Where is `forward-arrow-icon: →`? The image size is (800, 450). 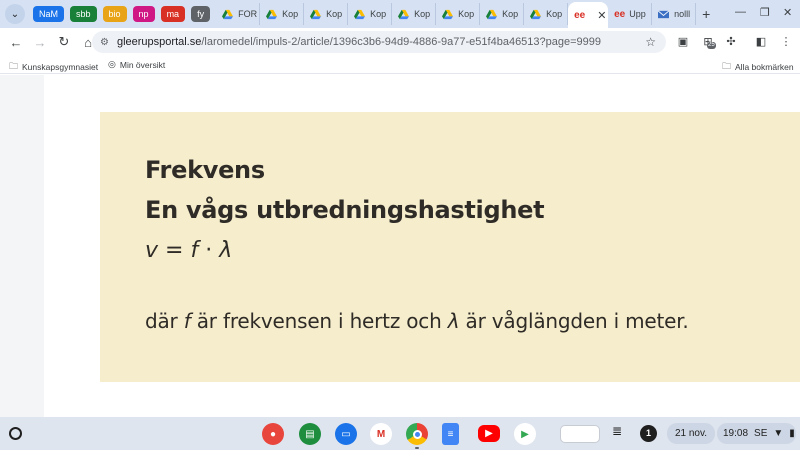 forward-arrow-icon: → is located at coordinates (40, 42).